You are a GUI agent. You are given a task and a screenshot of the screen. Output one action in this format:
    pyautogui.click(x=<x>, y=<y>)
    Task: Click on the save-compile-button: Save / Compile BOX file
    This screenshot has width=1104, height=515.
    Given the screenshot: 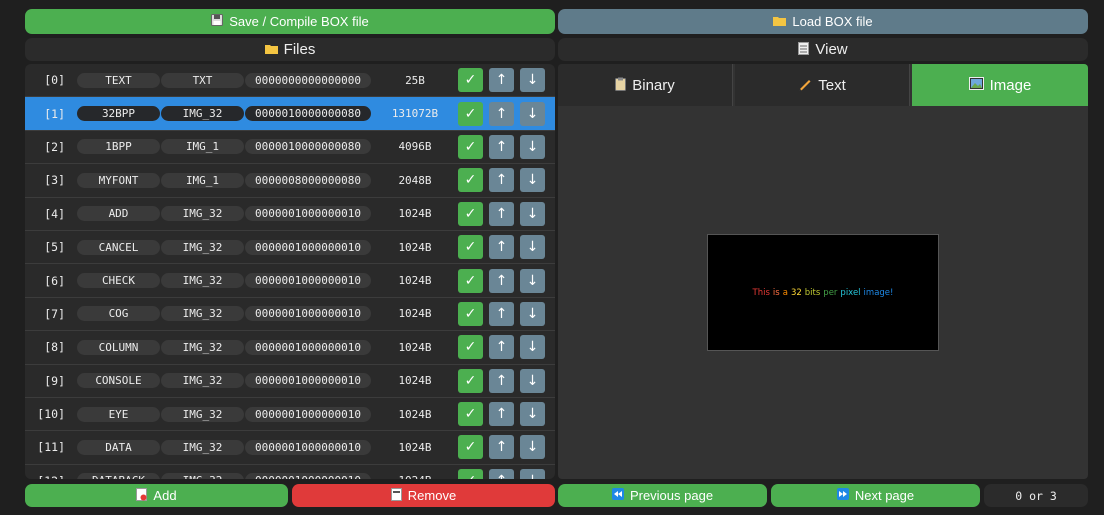 What is the action you would take?
    pyautogui.click(x=290, y=21)
    